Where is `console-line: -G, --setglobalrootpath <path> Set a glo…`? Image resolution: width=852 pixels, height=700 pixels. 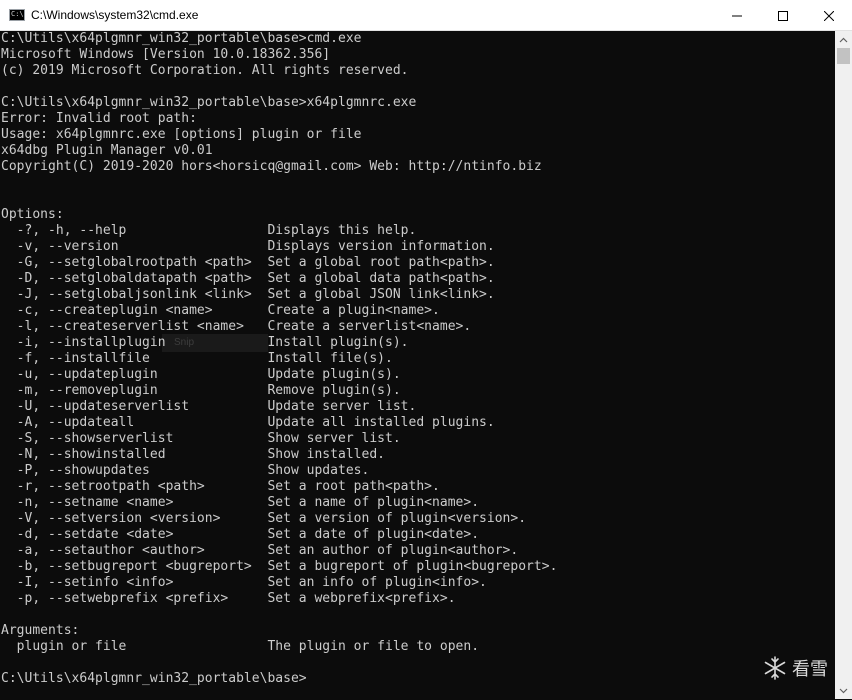
console-line: -G, --setglobalrootpath <path> Set a glo… is located at coordinates (248, 262).